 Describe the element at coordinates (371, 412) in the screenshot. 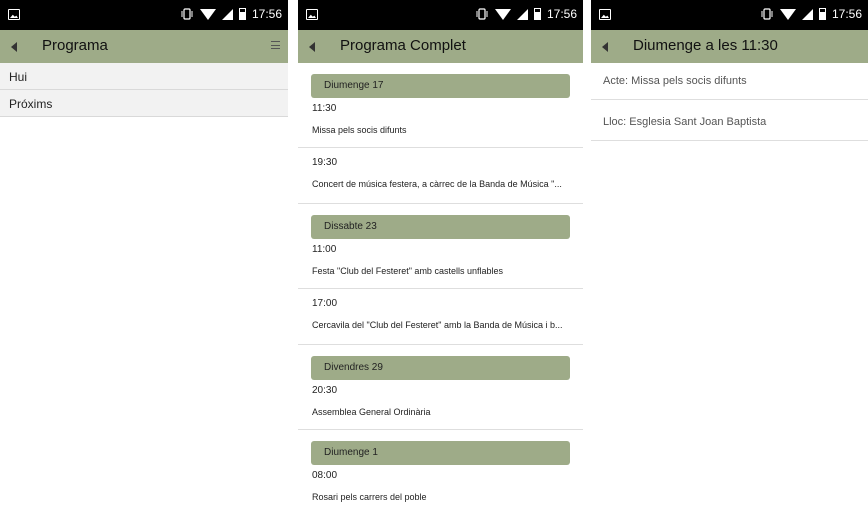

I see `event-description: Assemblea General Ordinària` at that location.